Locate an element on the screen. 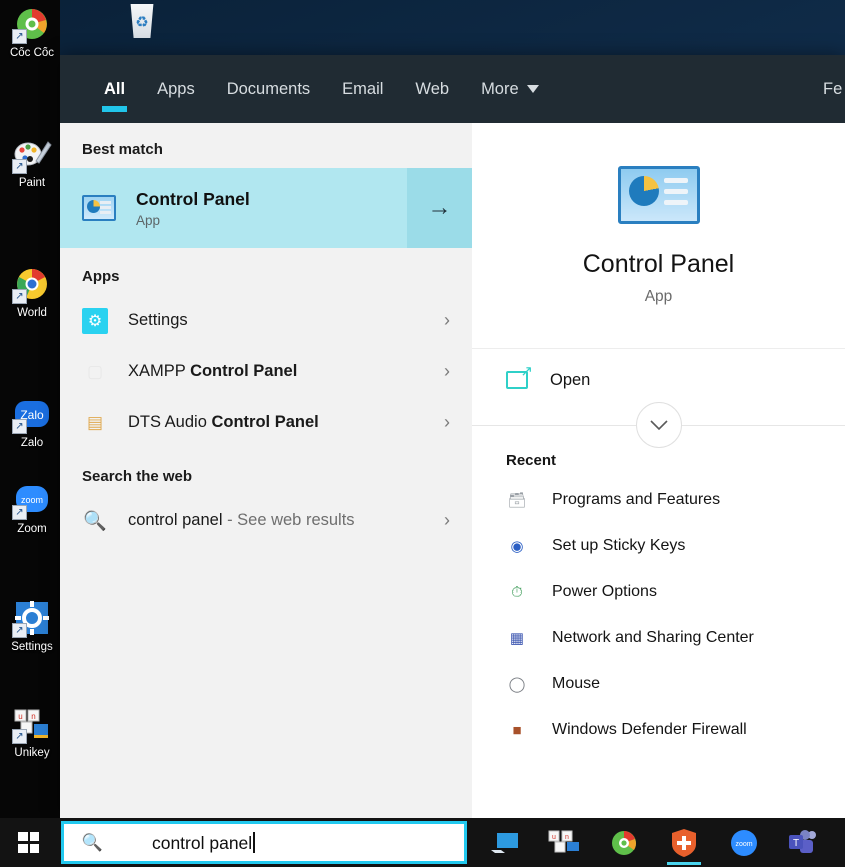 The height and width of the screenshot is (867, 845). desktop-icon-label: Settings is located at coordinates (32, 647).